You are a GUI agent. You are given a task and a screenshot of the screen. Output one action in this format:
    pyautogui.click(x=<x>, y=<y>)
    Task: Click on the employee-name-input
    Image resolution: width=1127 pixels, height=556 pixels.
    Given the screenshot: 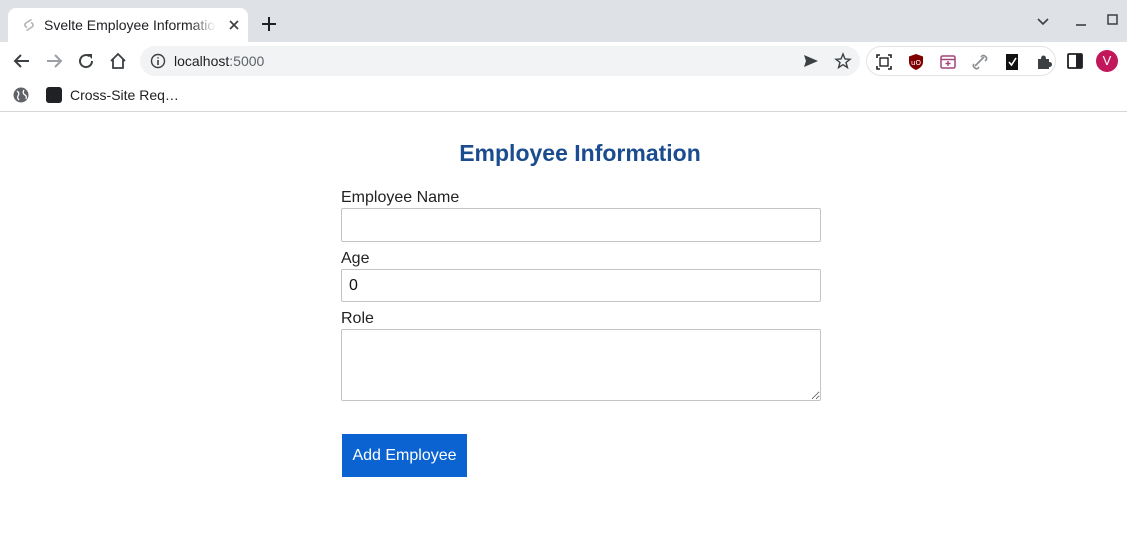 What is the action you would take?
    pyautogui.click(x=581, y=225)
    